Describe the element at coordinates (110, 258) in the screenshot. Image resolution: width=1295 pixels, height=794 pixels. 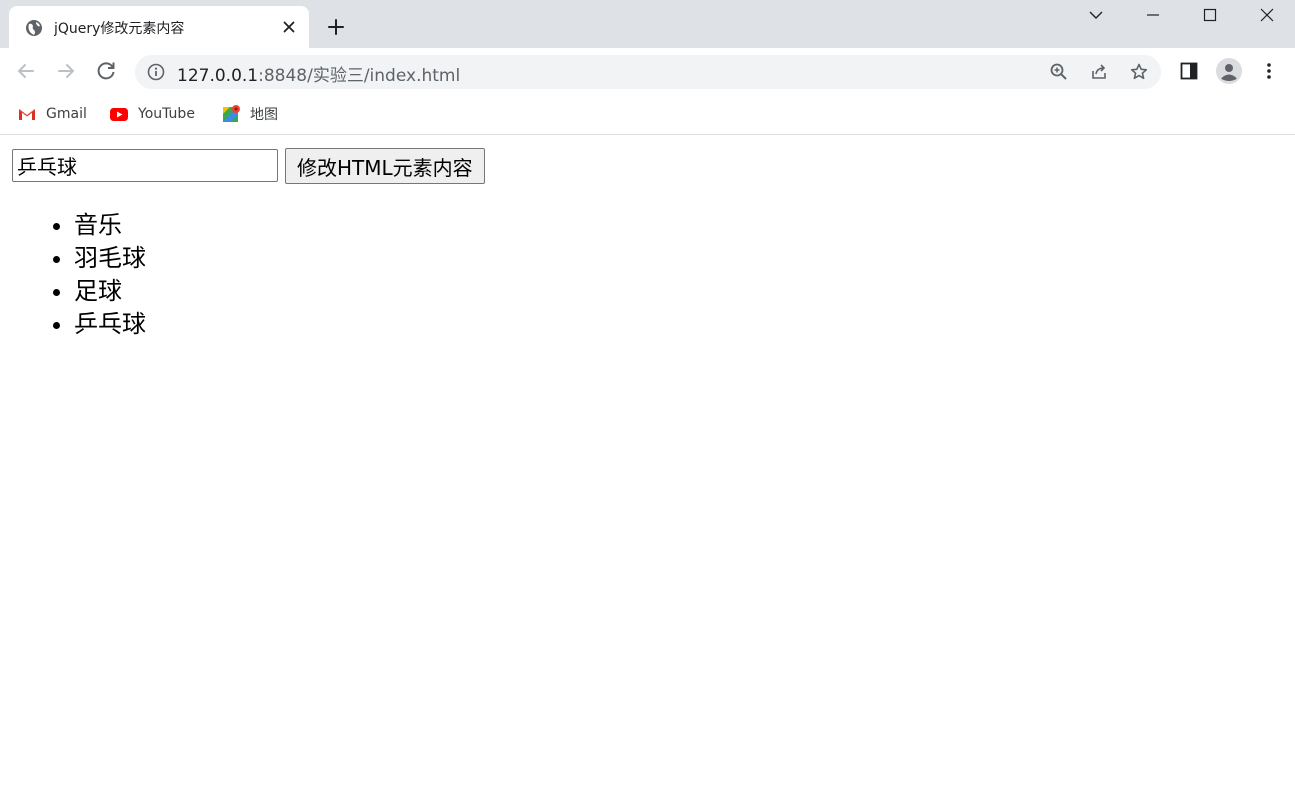
I see `list-item: 羽毛球` at that location.